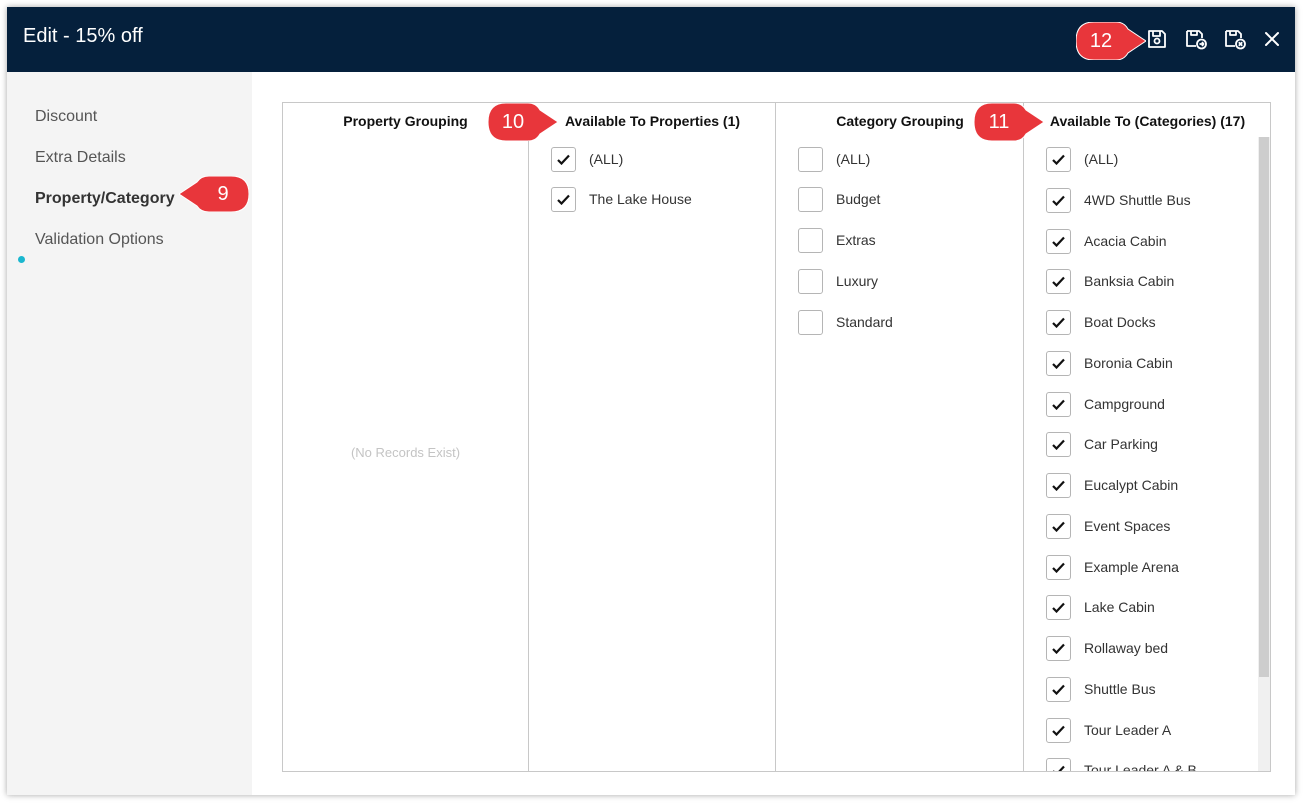  Describe the element at coordinates (105, 199) in the screenshot. I see `sidebar-item-property-category: Property/Category` at that location.